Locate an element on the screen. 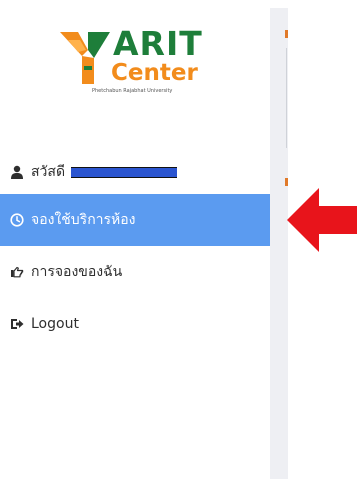 The height and width of the screenshot is (479, 357). sign-out-icon is located at coordinates (17, 324).